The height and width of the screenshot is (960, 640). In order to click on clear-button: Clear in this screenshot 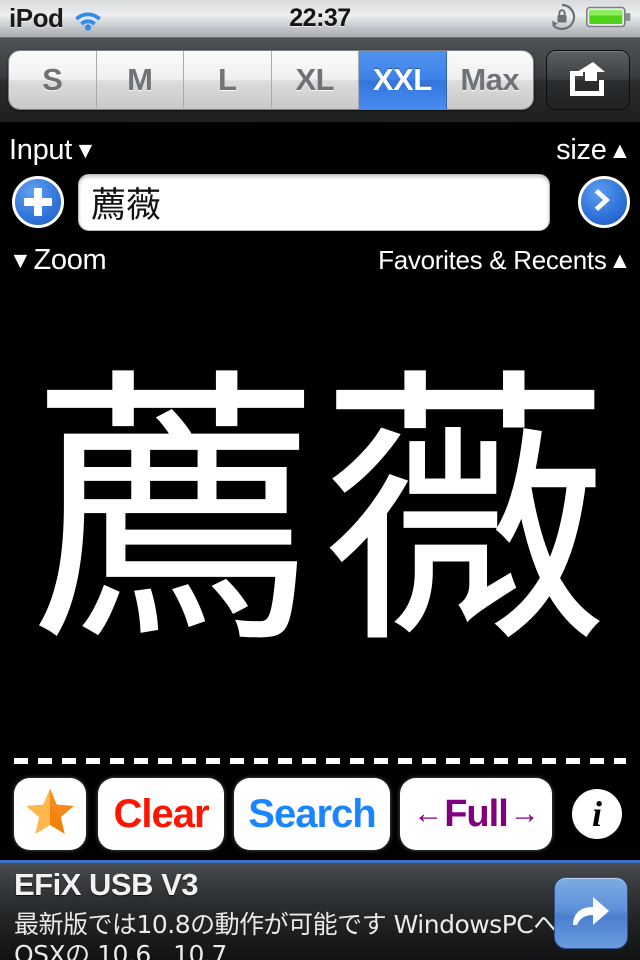, I will do `click(161, 814)`.